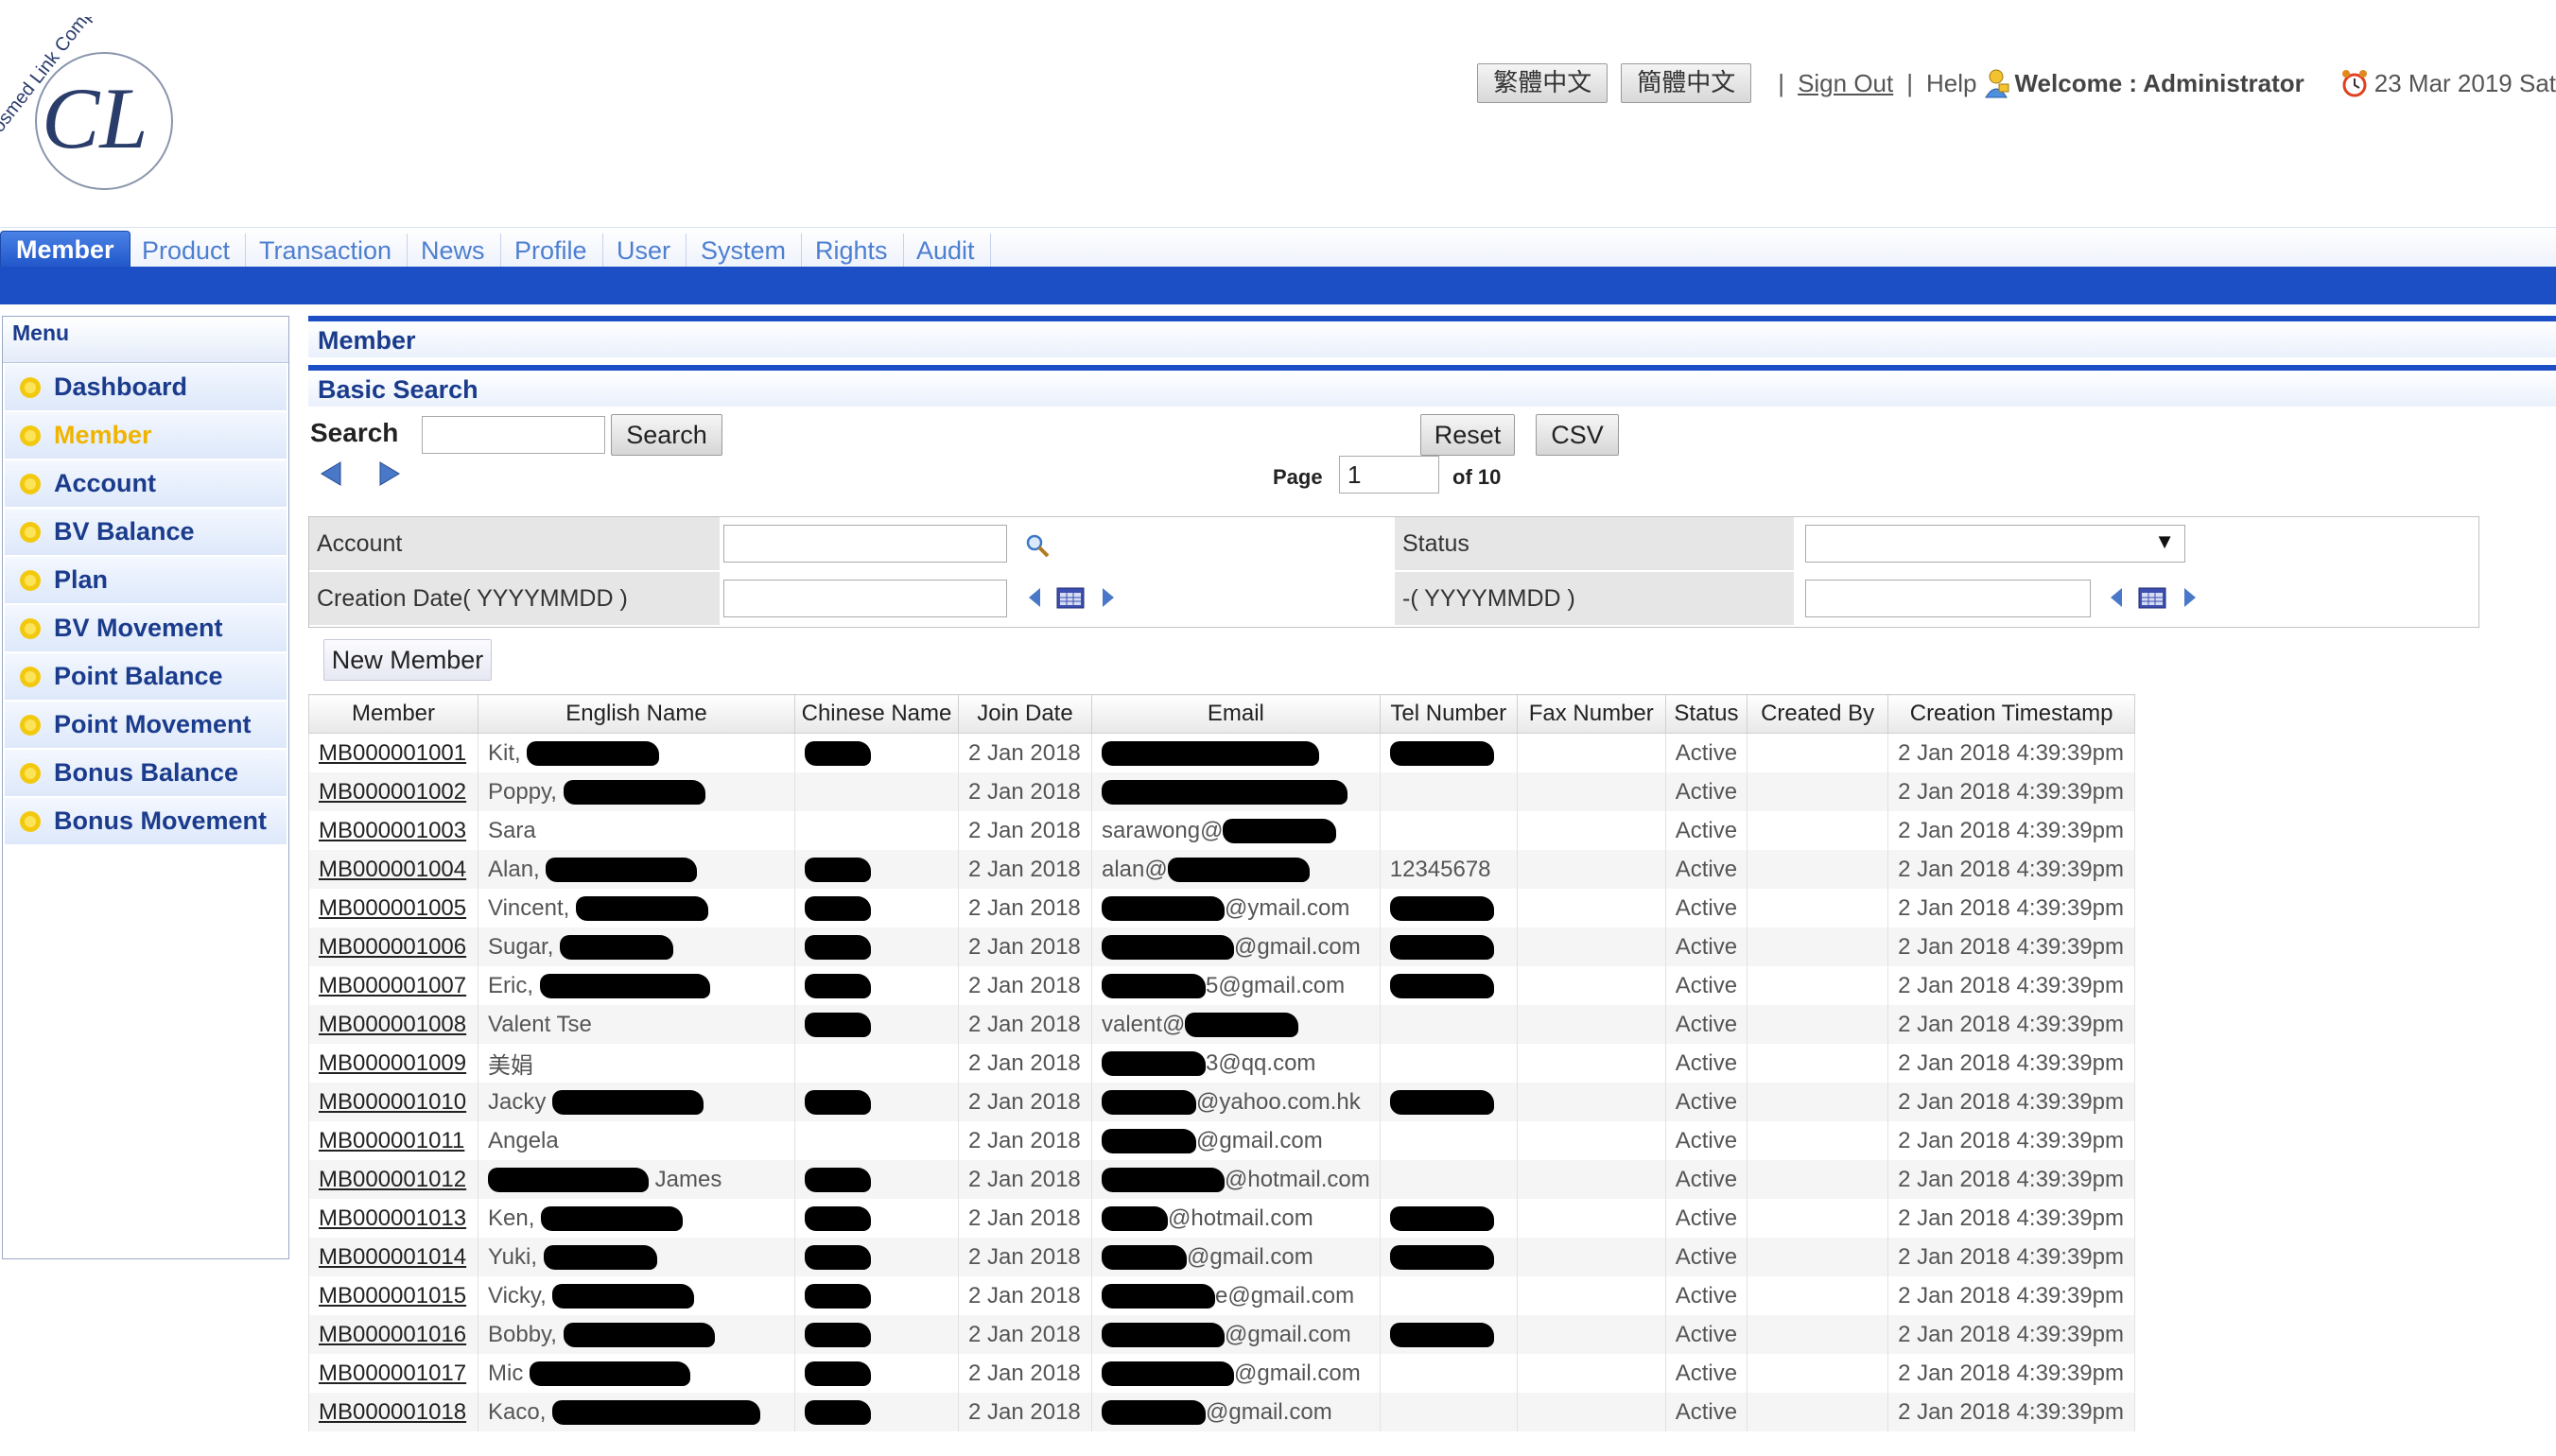 Image resolution: width=2556 pixels, height=1456 pixels. What do you see at coordinates (146, 532) in the screenshot?
I see `sidebar-item-bv-balance: BV Balance` at bounding box center [146, 532].